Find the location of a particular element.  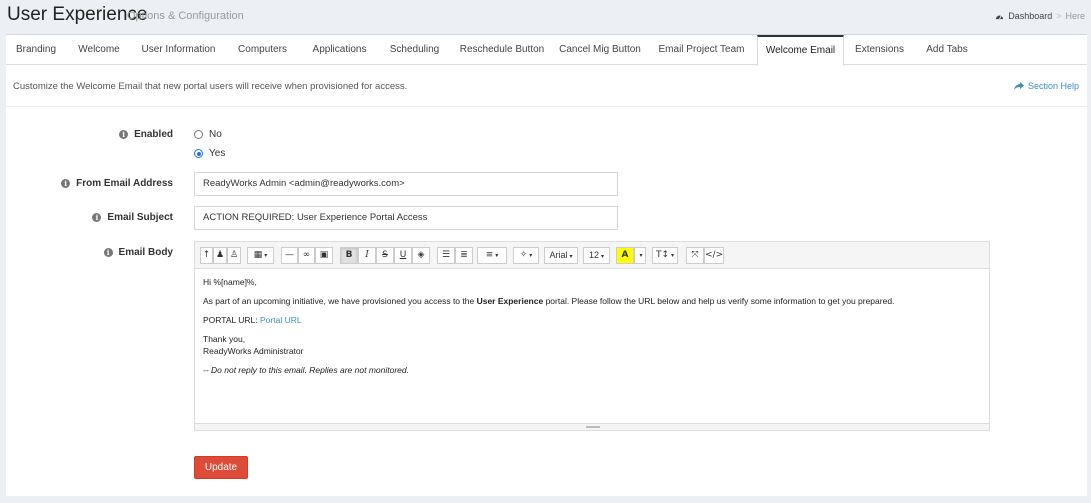

table-dropdown-icon: ▦ ▾ is located at coordinates (260, 255).